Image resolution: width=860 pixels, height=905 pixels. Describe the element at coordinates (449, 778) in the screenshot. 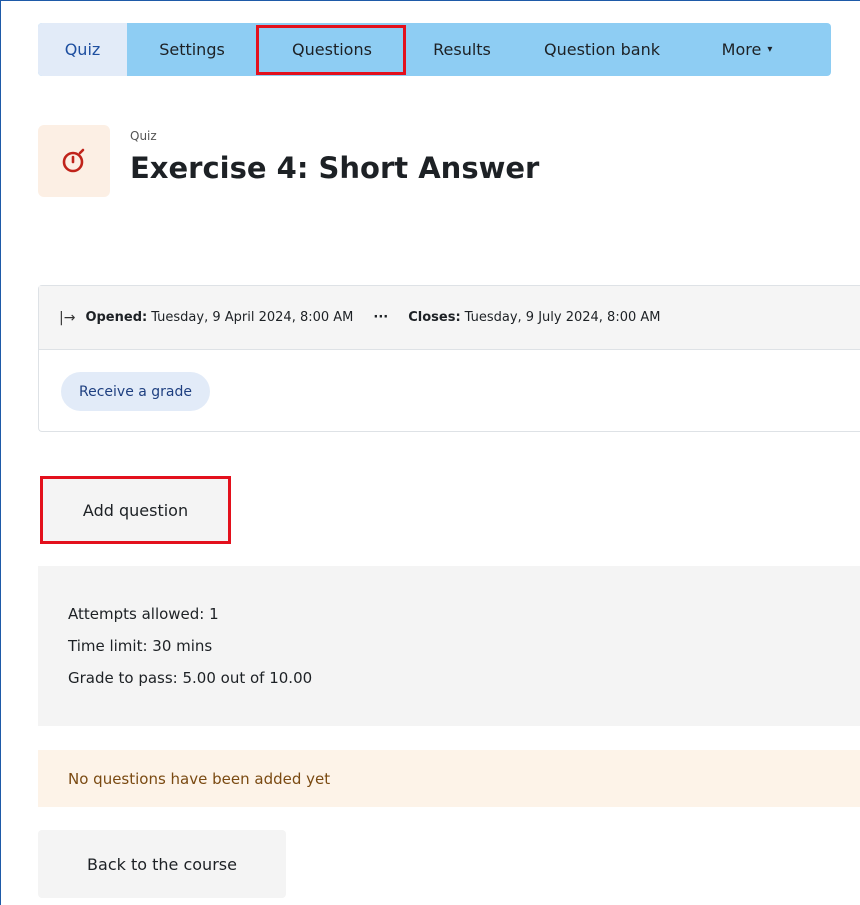

I see `no-questions-alert: No questions have been added yet` at that location.